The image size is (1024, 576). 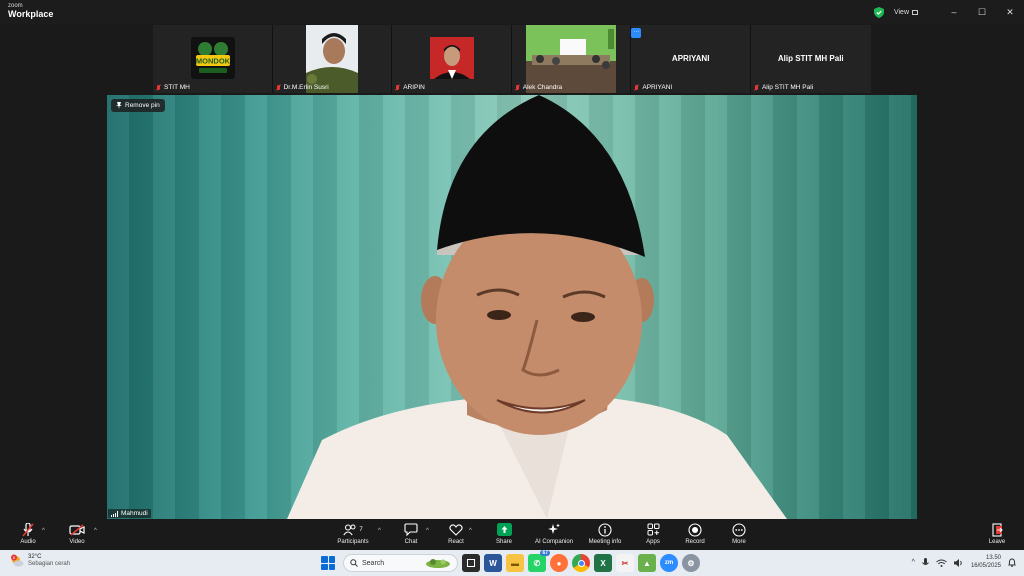 I want to click on firefox-icon: ●, so click(x=559, y=563).